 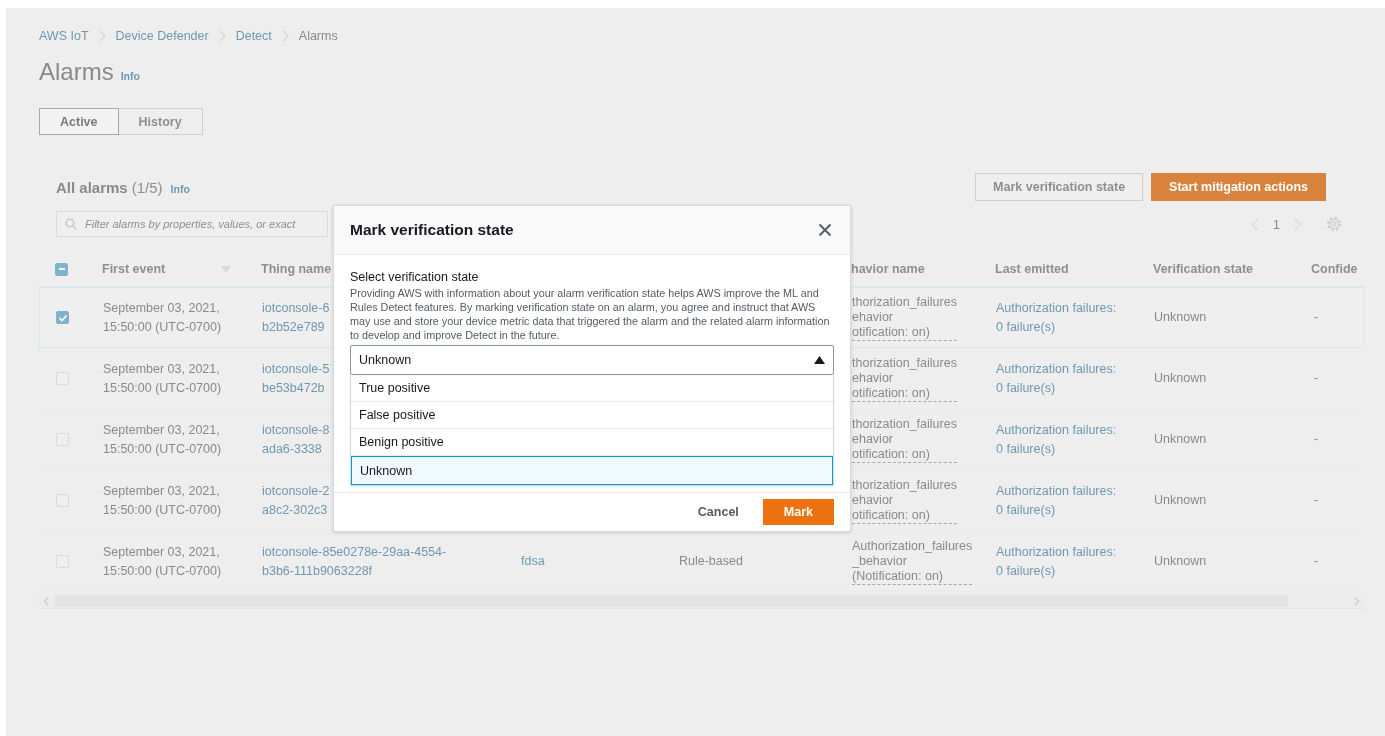 What do you see at coordinates (798, 512) in the screenshot?
I see `dialog-button: Mark` at bounding box center [798, 512].